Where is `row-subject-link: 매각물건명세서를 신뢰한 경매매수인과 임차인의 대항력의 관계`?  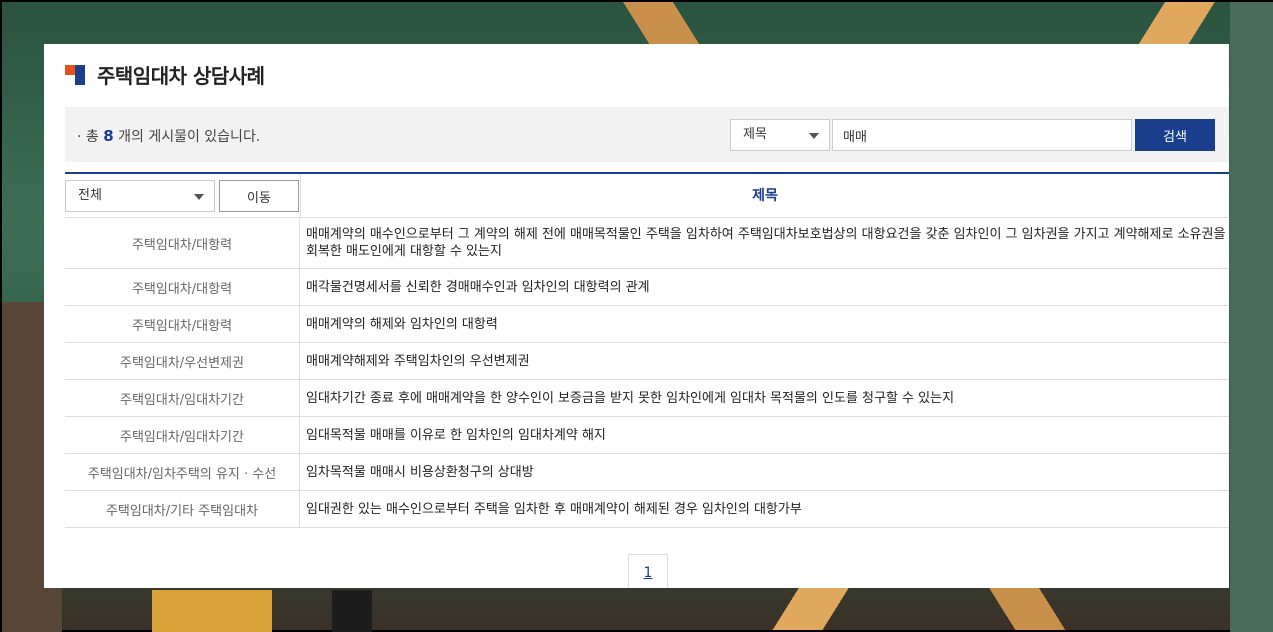 row-subject-link: 매각물건명세서를 신뢰한 경매매수인과 임차인의 대항력의 관계 is located at coordinates (764, 287).